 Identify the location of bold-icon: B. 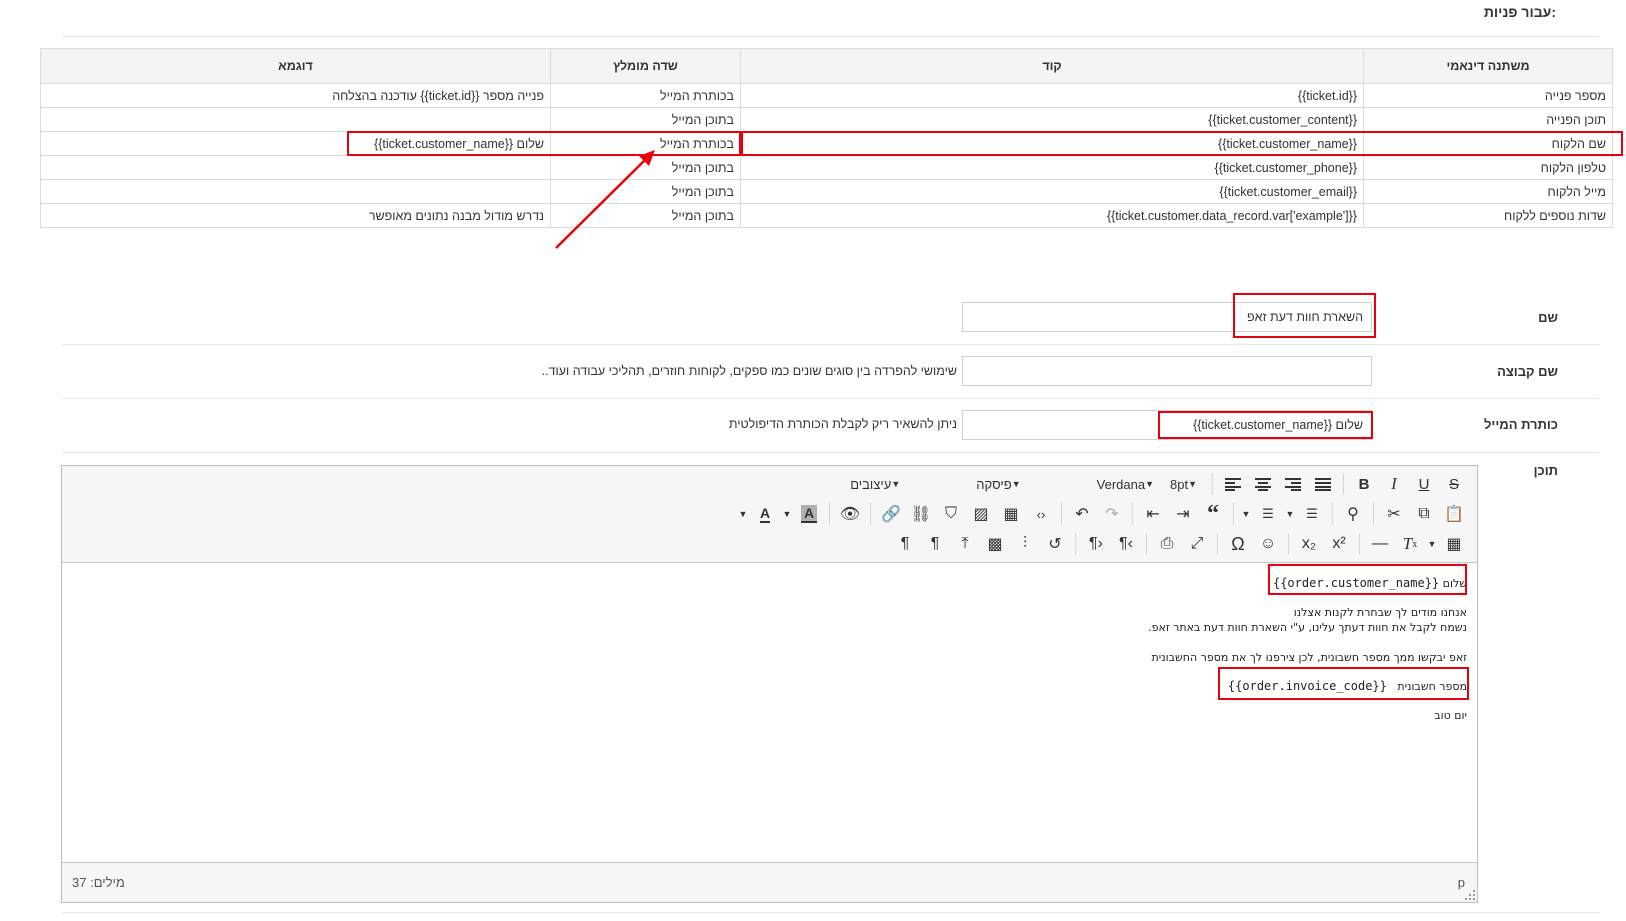
(1364, 484).